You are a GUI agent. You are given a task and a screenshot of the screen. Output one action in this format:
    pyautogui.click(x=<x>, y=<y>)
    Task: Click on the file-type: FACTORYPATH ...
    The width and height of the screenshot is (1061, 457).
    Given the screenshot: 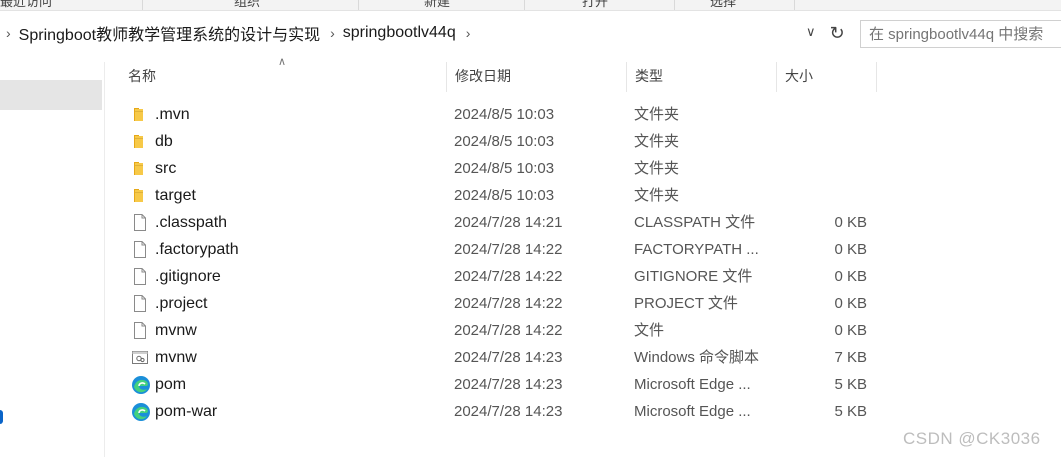 What is the action you would take?
    pyautogui.click(x=696, y=249)
    